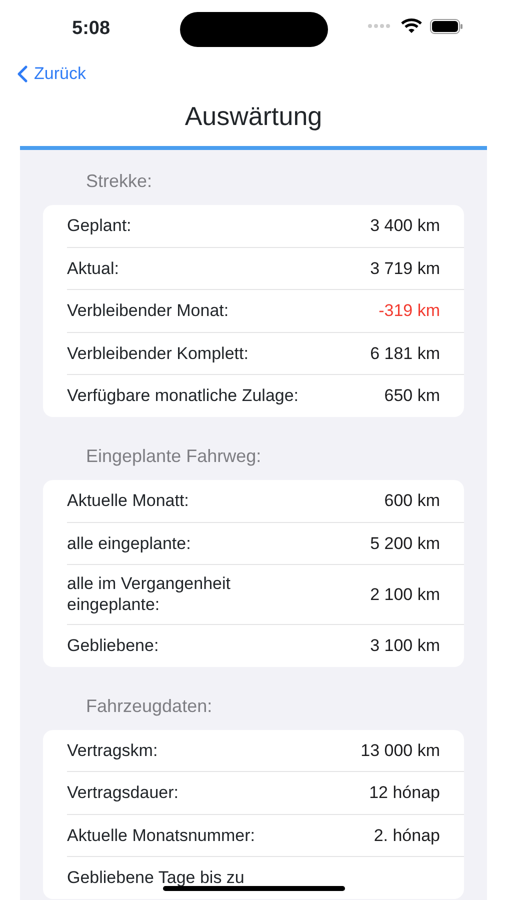 Image resolution: width=507 pixels, height=900 pixels. Describe the element at coordinates (123, 793) in the screenshot. I see `row-label: Vertragsdauer:` at that location.